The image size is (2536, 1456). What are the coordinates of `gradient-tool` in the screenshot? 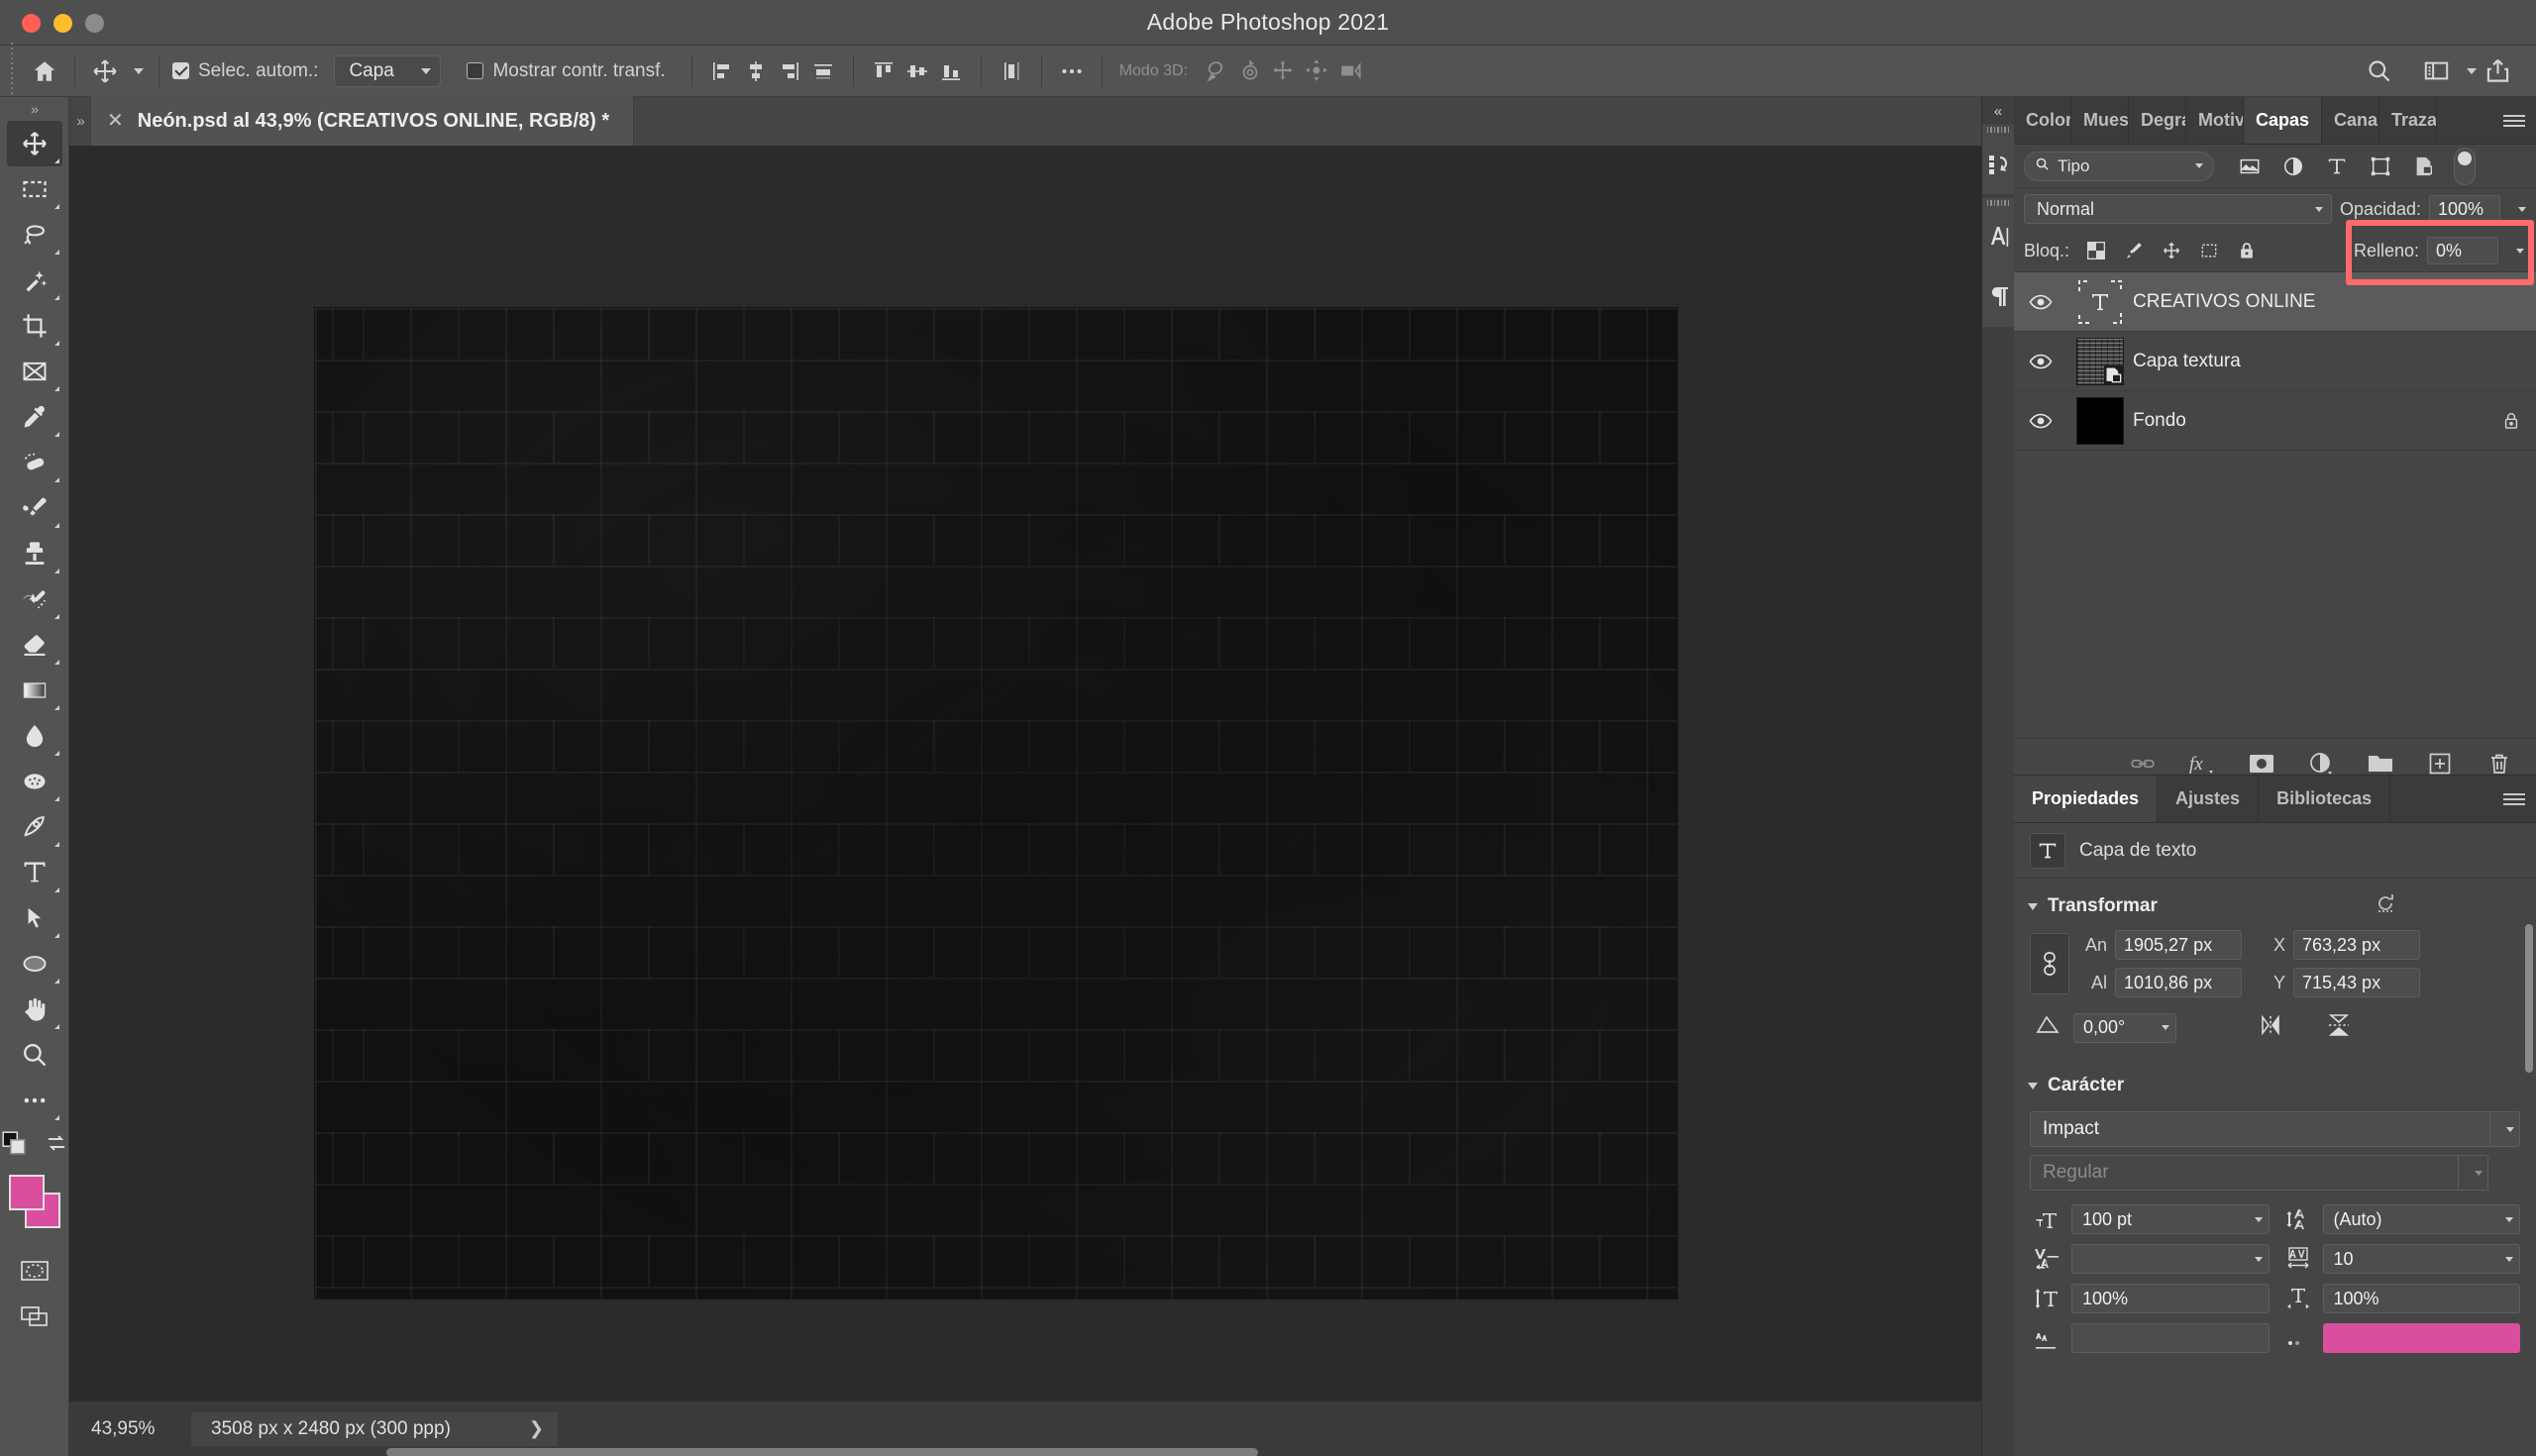 It's located at (34, 690).